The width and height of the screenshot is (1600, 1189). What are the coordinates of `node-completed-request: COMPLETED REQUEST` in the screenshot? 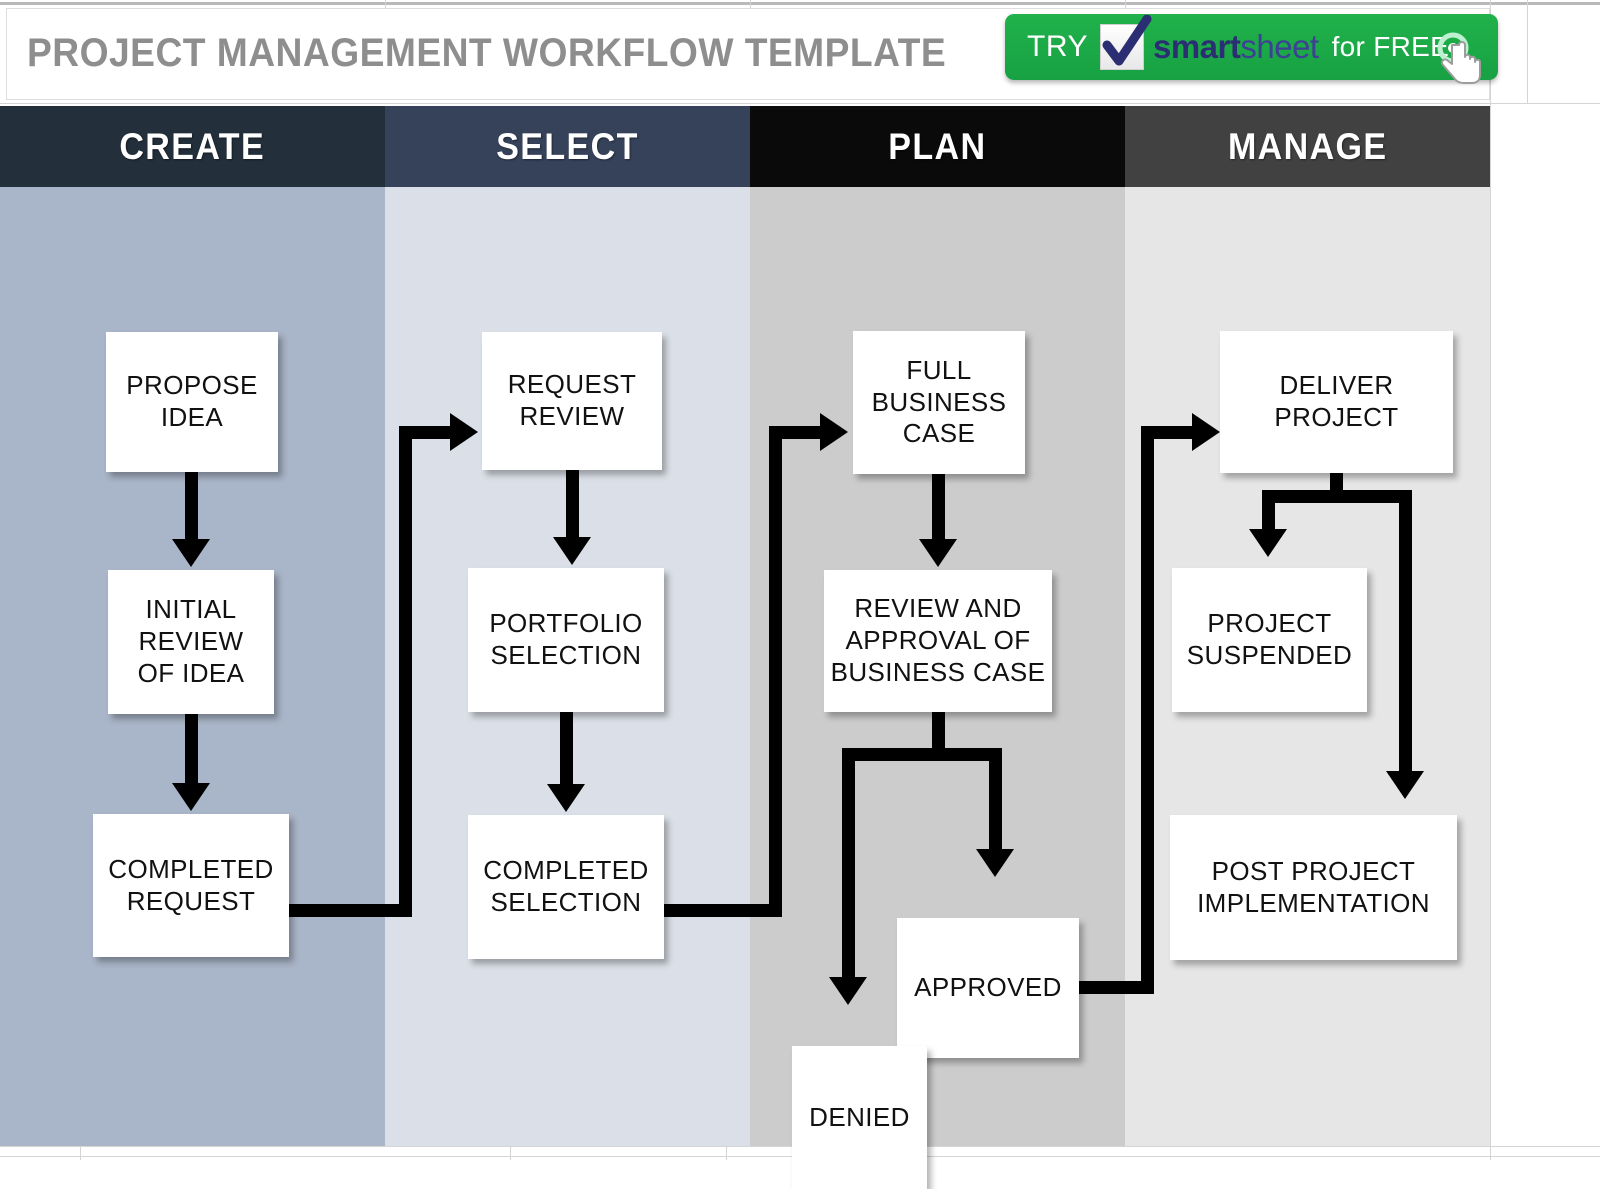 It's located at (191, 885).